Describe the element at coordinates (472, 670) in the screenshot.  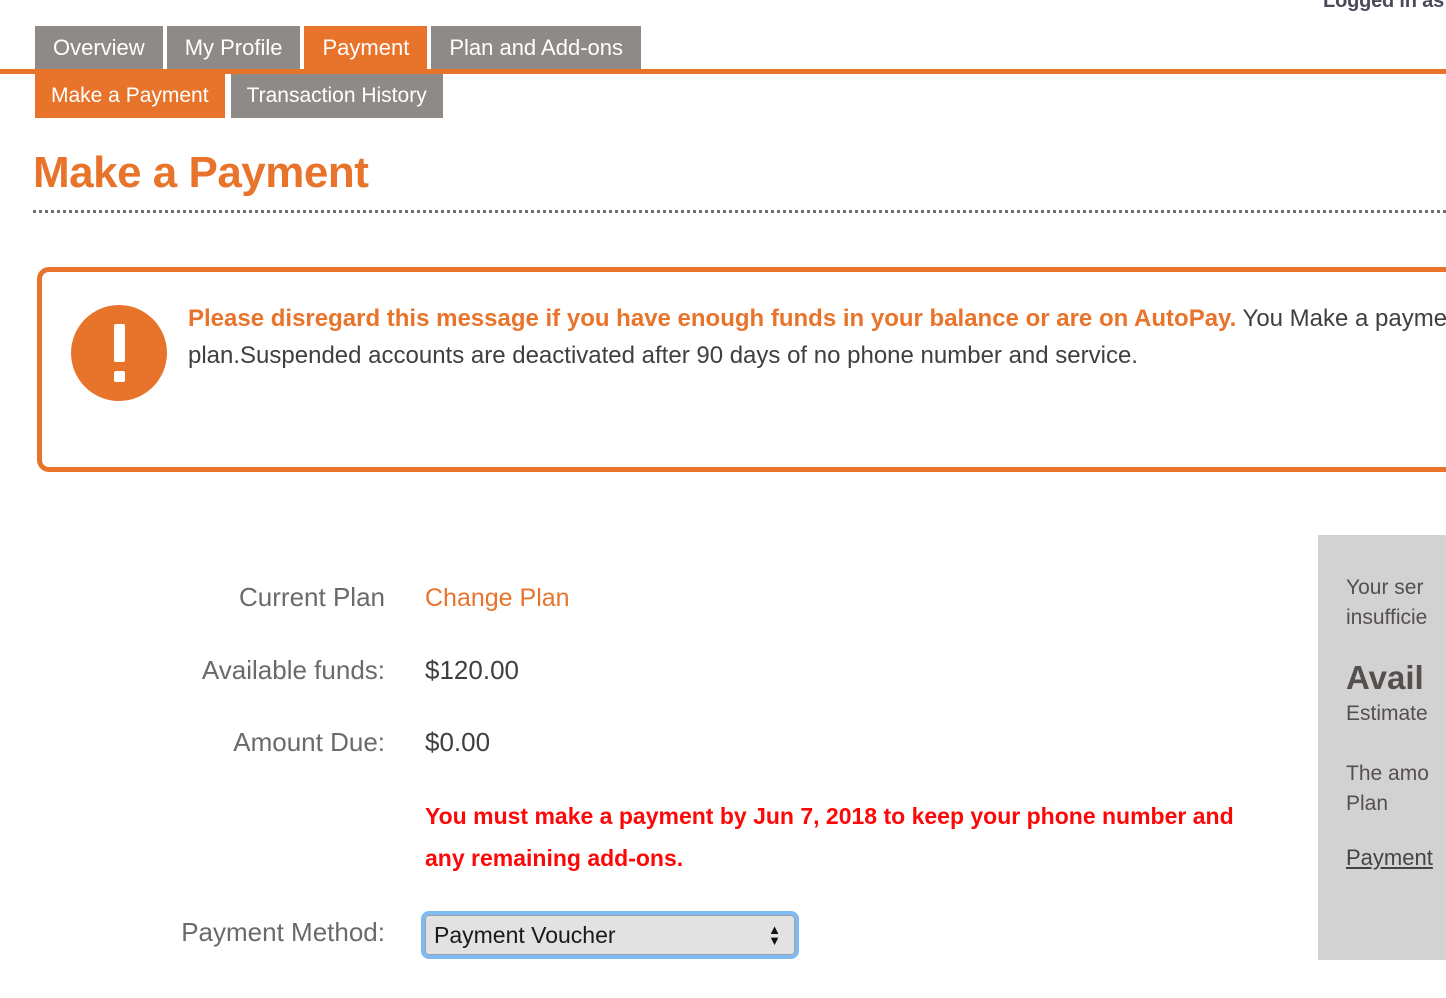
I see `available-funds-value: $120.00` at that location.